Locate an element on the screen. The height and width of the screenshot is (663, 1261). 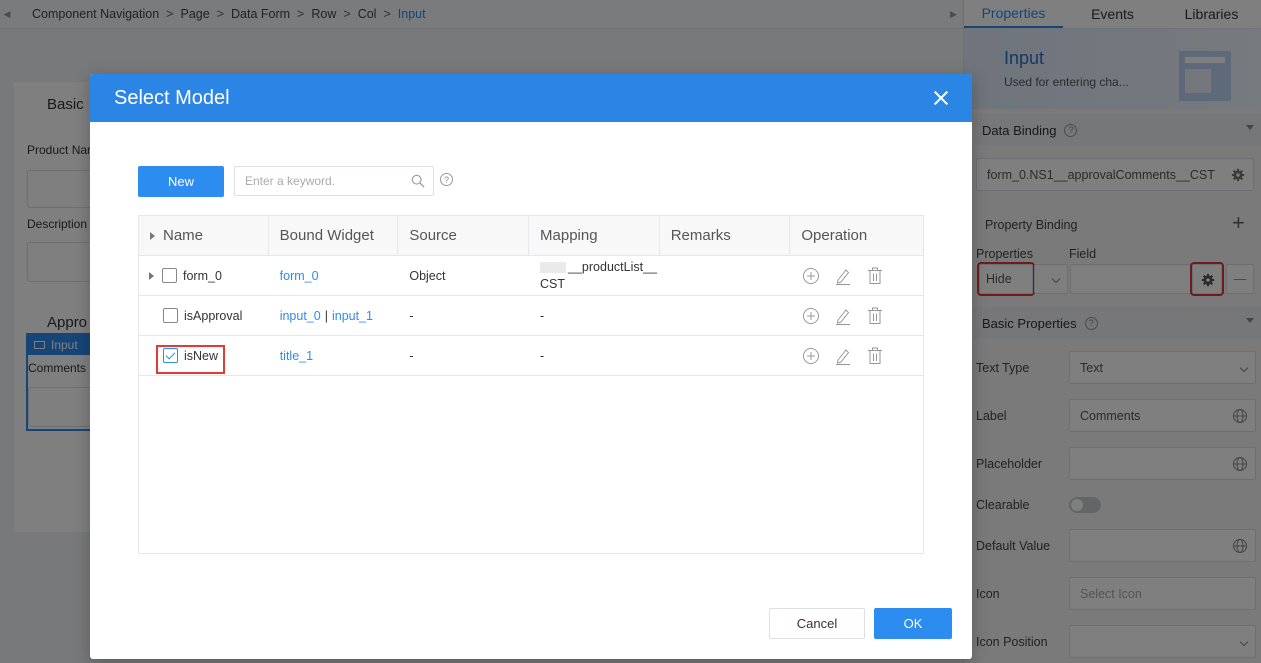
cancel-button: Cancel is located at coordinates (817, 623).